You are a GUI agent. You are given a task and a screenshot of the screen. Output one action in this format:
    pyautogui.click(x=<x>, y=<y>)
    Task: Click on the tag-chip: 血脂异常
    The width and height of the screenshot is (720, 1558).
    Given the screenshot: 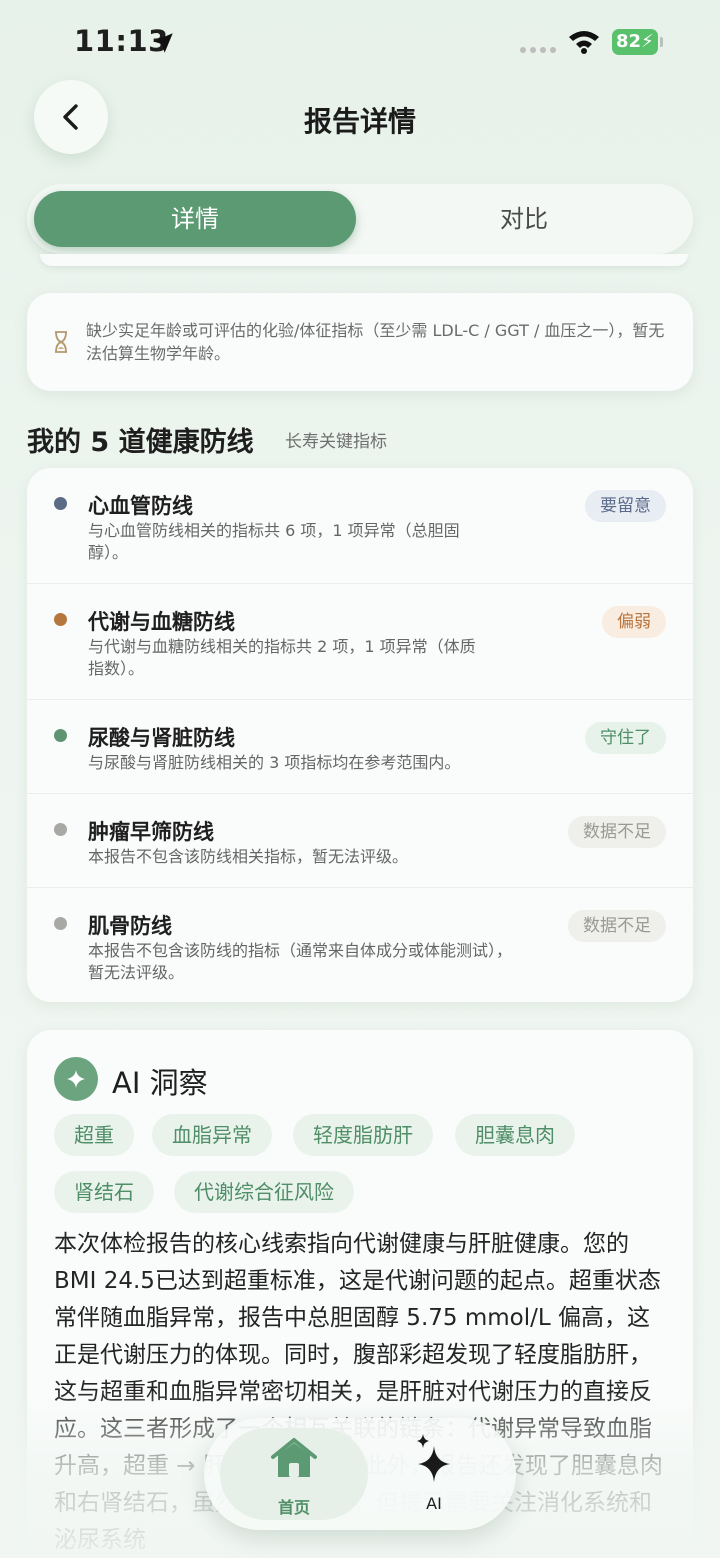 What is the action you would take?
    pyautogui.click(x=212, y=1135)
    